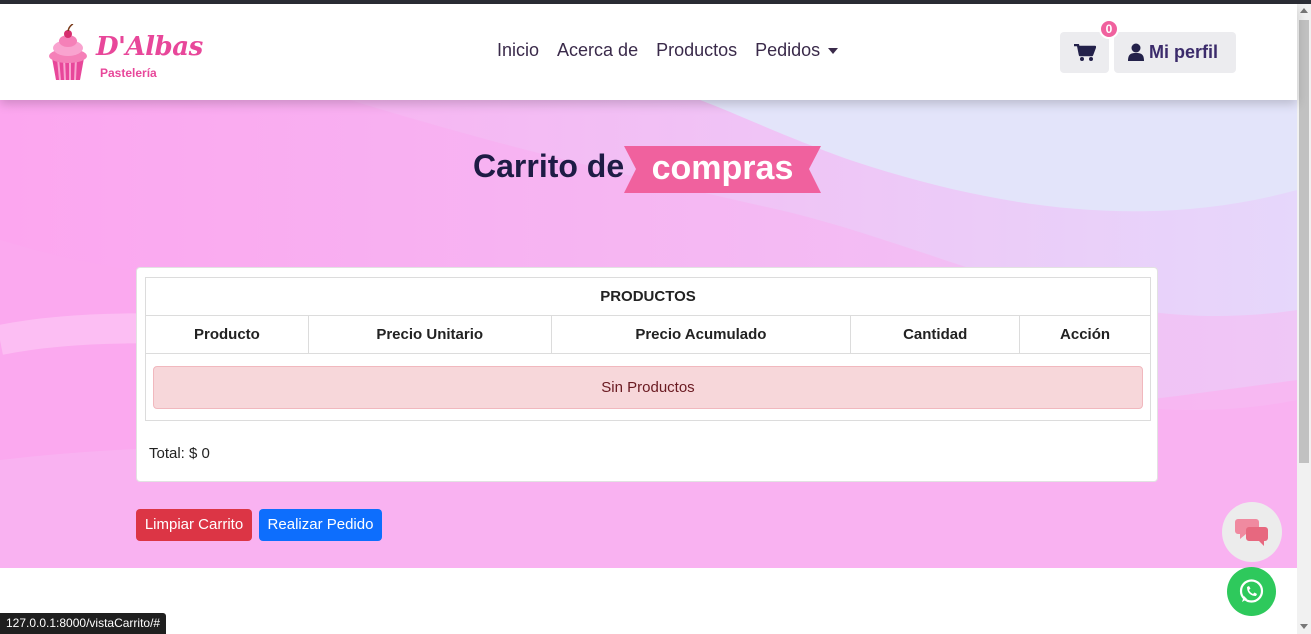 This screenshot has width=1311, height=634. What do you see at coordinates (320, 525) in the screenshot?
I see `place-order-button: Realizar Pedido` at bounding box center [320, 525].